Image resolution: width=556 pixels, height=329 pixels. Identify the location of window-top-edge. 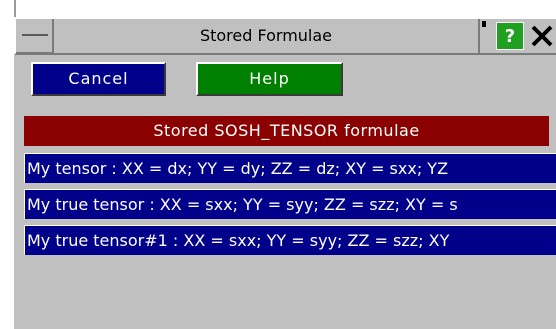
(278, 8).